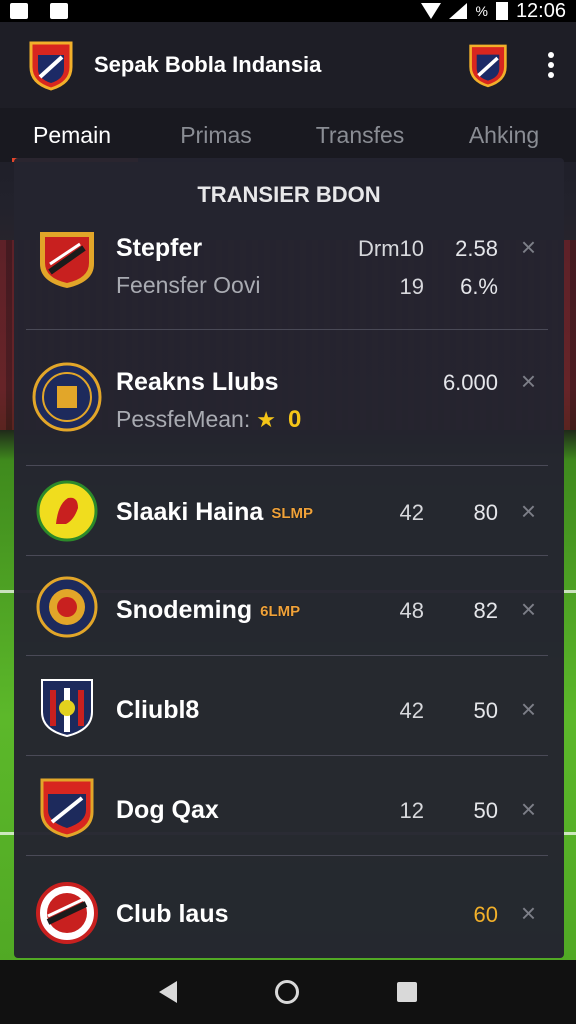 This screenshot has height=1024, width=576. What do you see at coordinates (19, 11) in the screenshot?
I see `photo-notification-icon` at bounding box center [19, 11].